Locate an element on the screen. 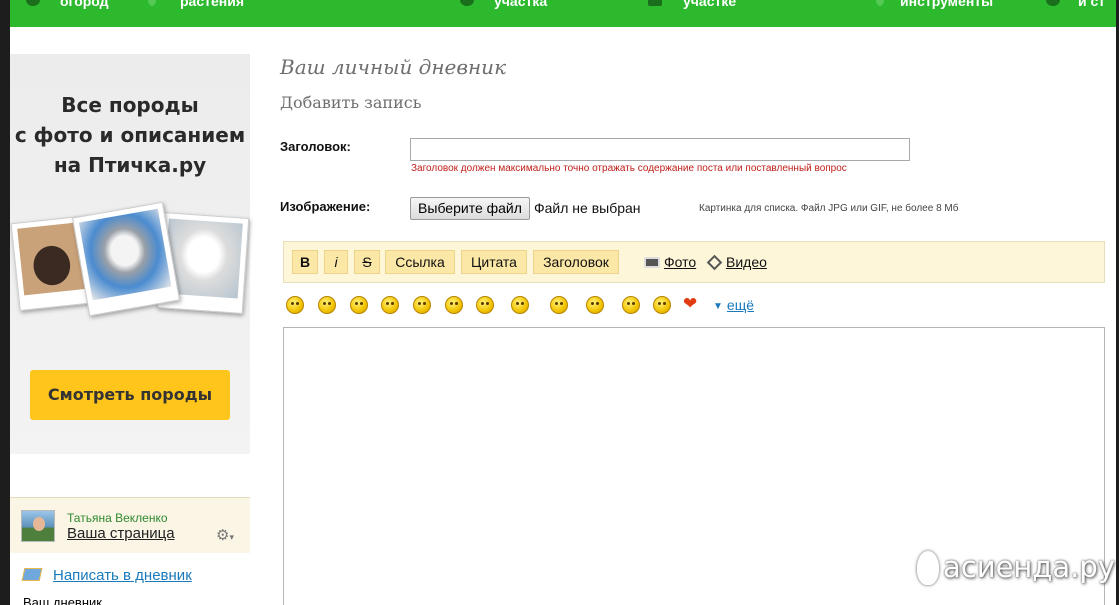  video-link: Видео is located at coordinates (736, 262).